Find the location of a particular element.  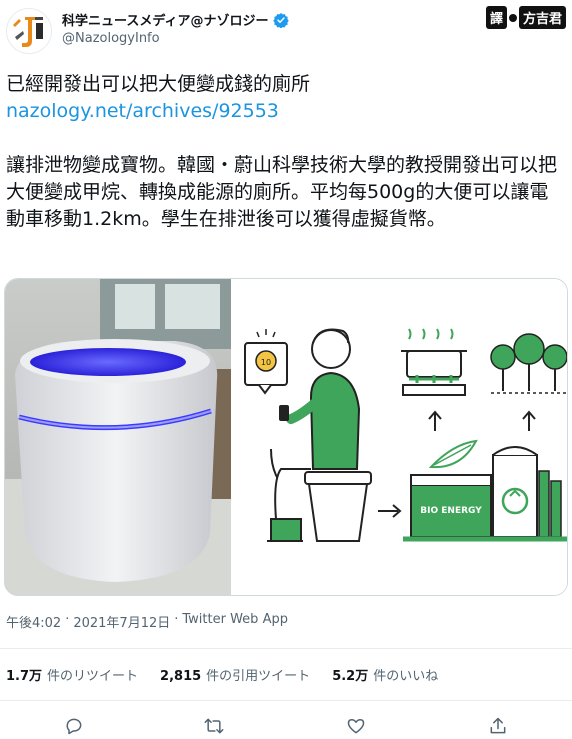

likes-count: 5.2万 is located at coordinates (350, 676).